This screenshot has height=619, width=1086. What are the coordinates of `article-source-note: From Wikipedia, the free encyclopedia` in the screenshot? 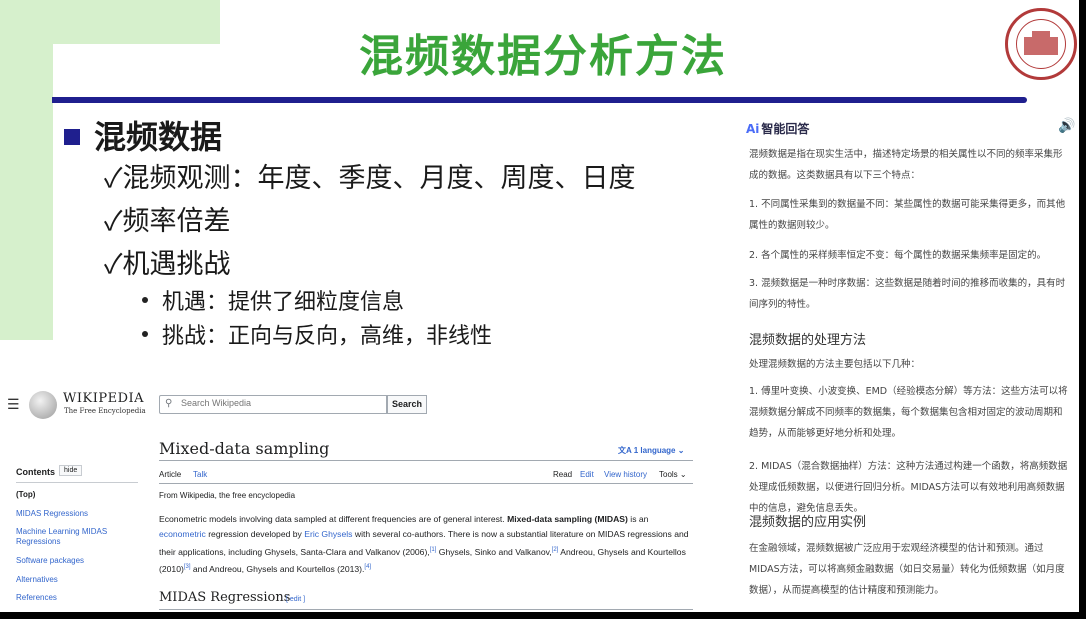 It's located at (227, 495).